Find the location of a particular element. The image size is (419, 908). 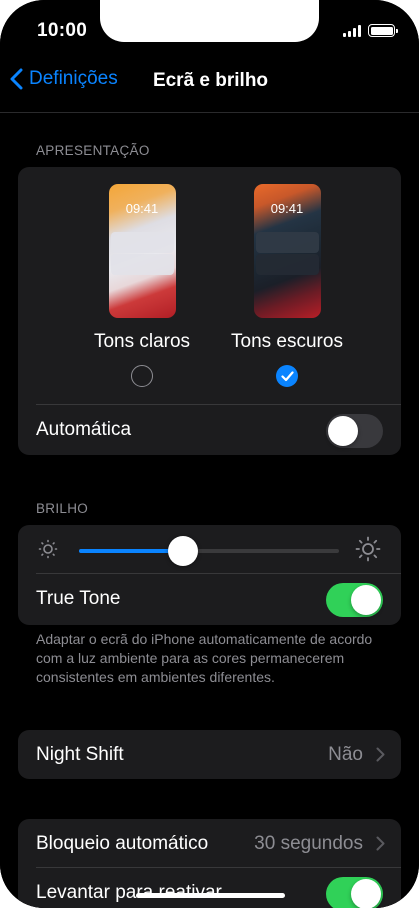

cellular-signal-icon is located at coordinates (352, 30).